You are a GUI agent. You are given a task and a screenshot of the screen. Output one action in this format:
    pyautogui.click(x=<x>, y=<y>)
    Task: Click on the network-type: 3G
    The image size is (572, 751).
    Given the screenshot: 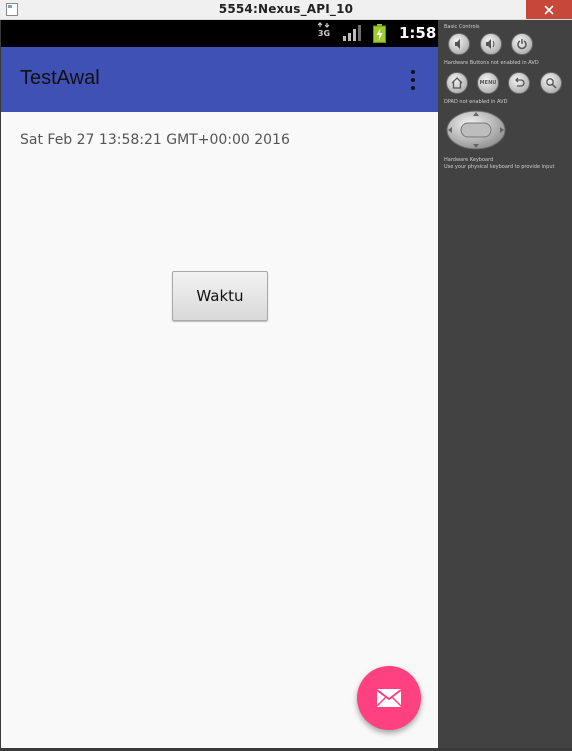 What is the action you would take?
    pyautogui.click(x=324, y=33)
    